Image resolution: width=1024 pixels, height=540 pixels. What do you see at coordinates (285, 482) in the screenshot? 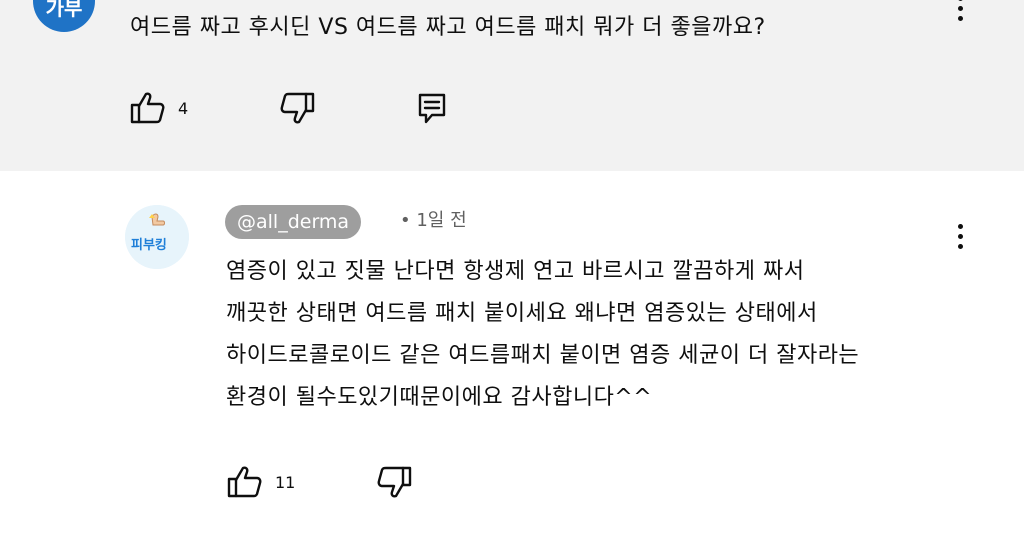
I see `reply-like-count: 11` at bounding box center [285, 482].